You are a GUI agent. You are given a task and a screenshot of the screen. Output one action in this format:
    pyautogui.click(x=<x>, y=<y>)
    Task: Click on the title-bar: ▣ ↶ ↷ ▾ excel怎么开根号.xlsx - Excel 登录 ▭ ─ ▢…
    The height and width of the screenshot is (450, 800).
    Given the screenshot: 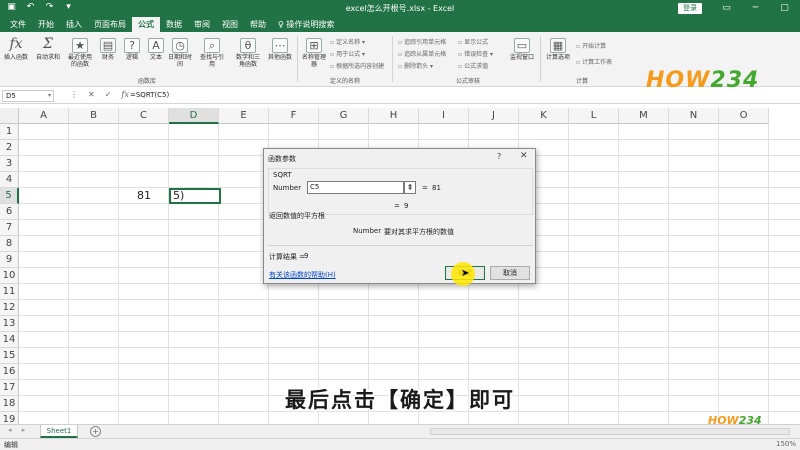 What is the action you would take?
    pyautogui.click(x=400, y=8)
    